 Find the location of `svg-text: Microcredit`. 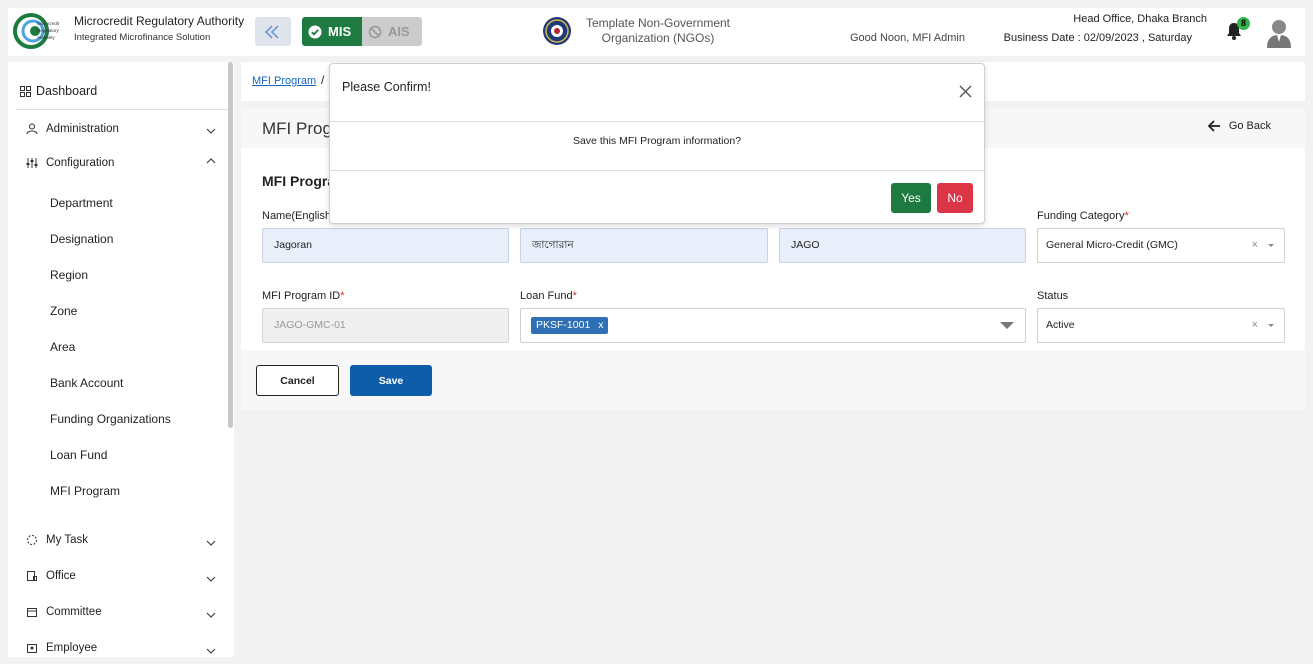

svg-text: Microcredit is located at coordinates (48, 23).